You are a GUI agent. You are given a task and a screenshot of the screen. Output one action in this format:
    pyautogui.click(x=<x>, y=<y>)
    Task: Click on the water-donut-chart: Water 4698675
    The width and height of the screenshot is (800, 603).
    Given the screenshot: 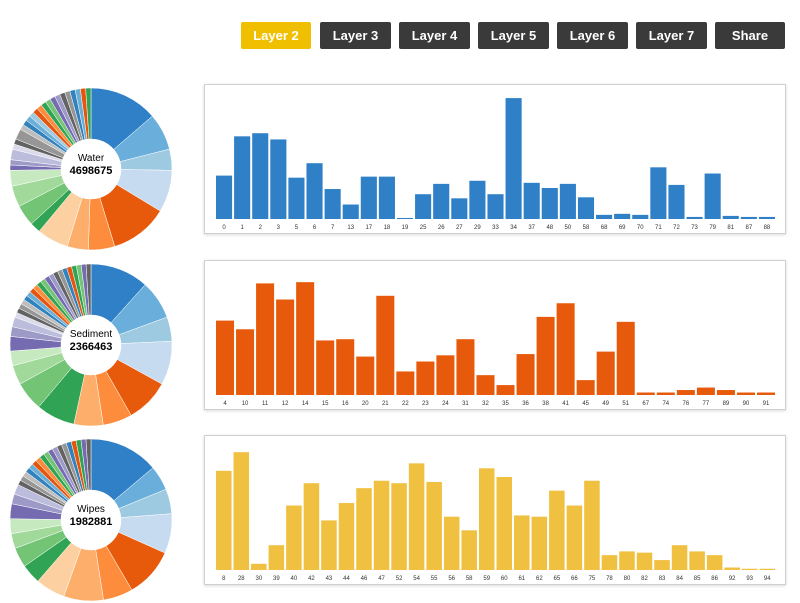 What is the action you would take?
    pyautogui.click(x=91, y=169)
    